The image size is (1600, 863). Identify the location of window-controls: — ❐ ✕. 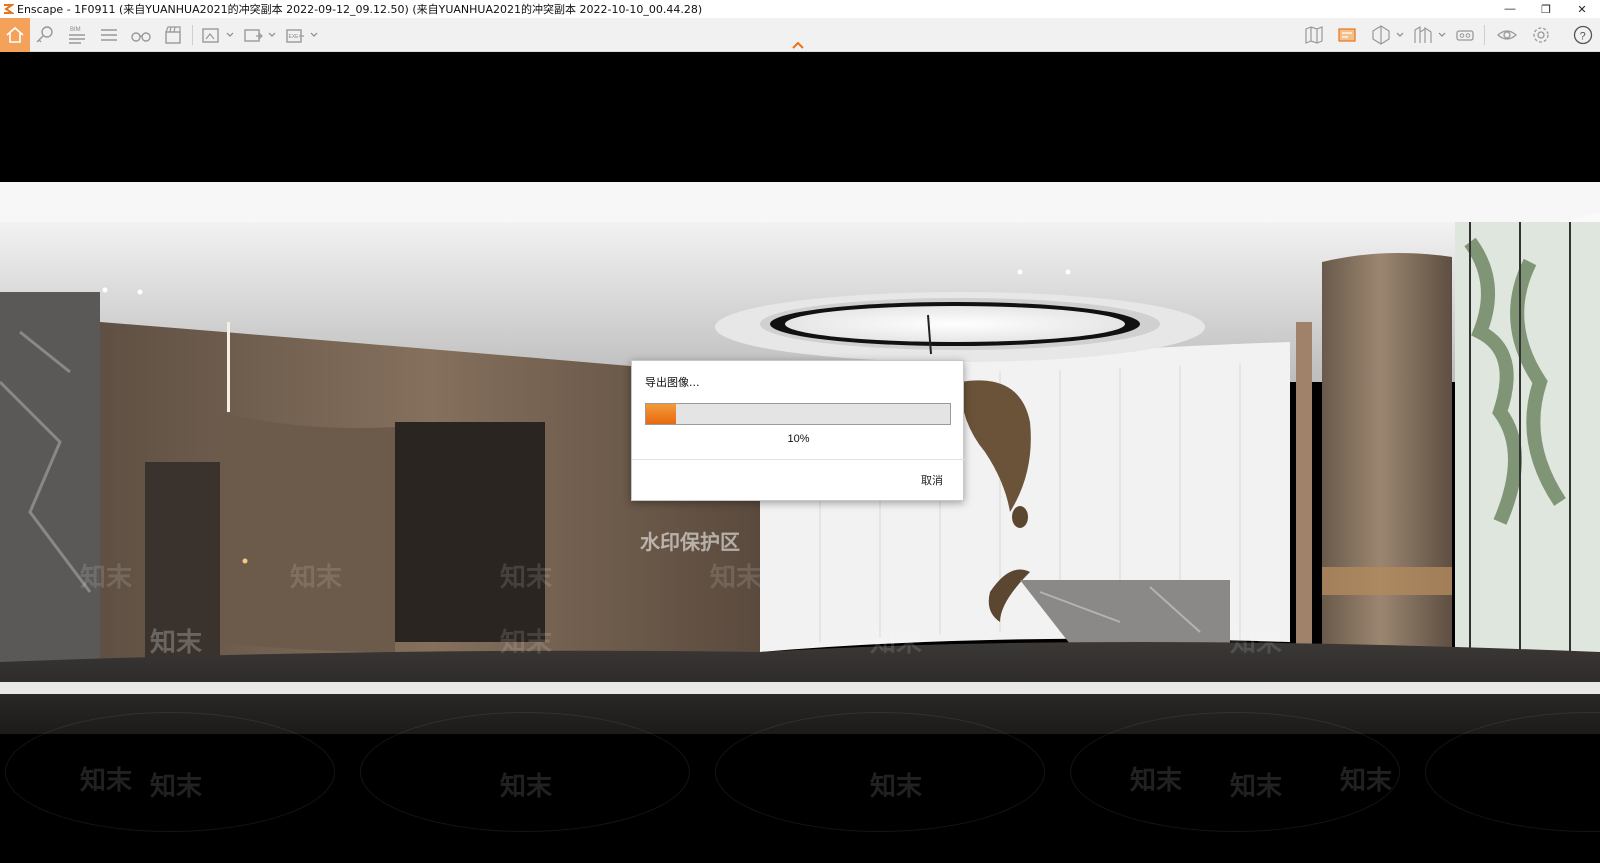
(1546, 9).